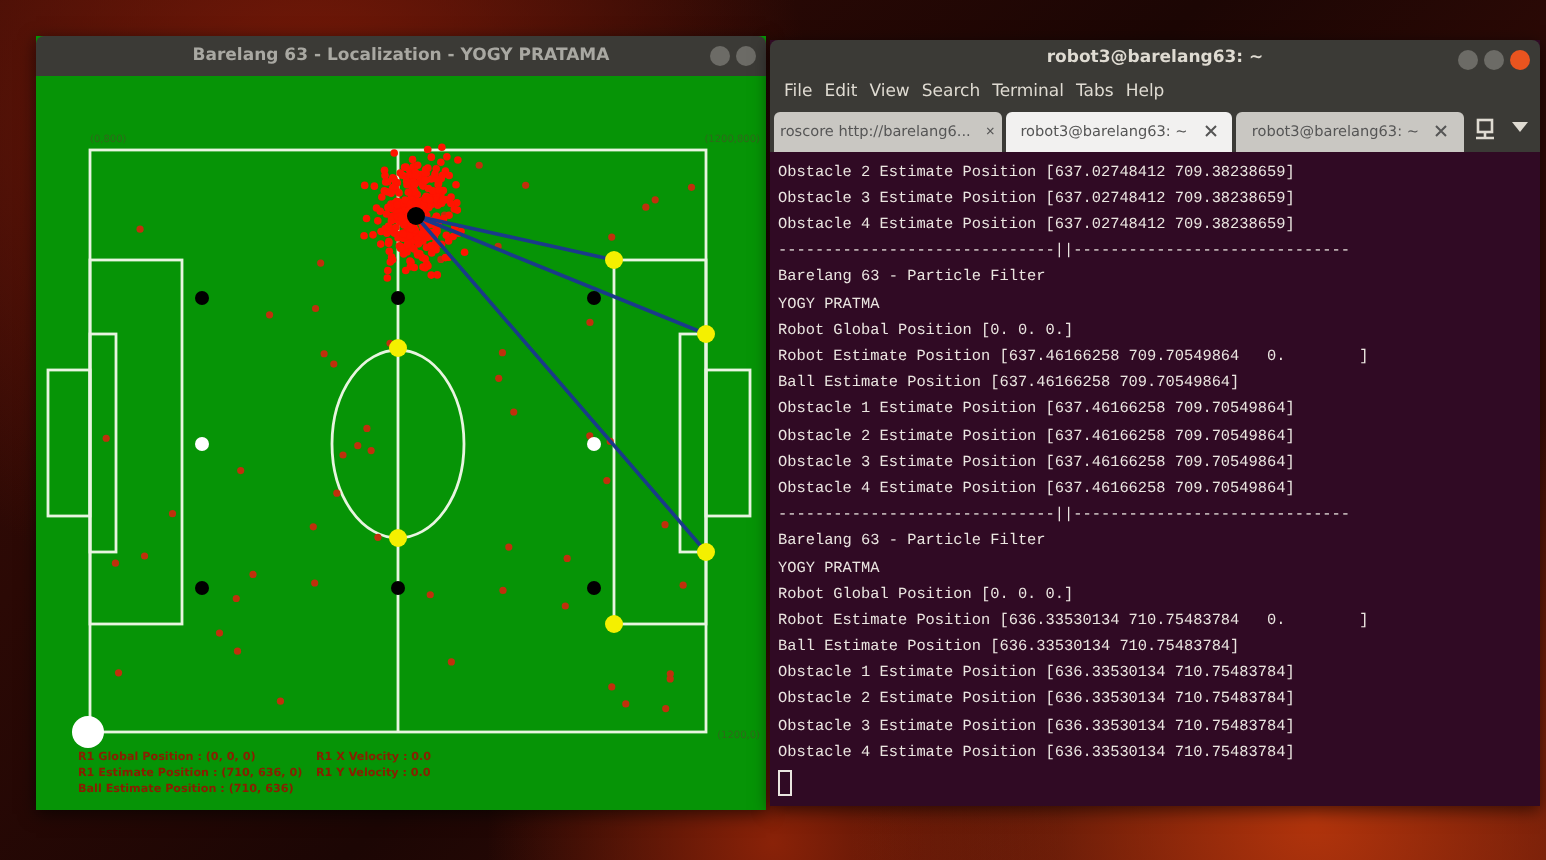 The width and height of the screenshot is (1546, 860). Describe the element at coordinates (1520, 128) in the screenshot. I see `dropdown-caret-icon` at that location.